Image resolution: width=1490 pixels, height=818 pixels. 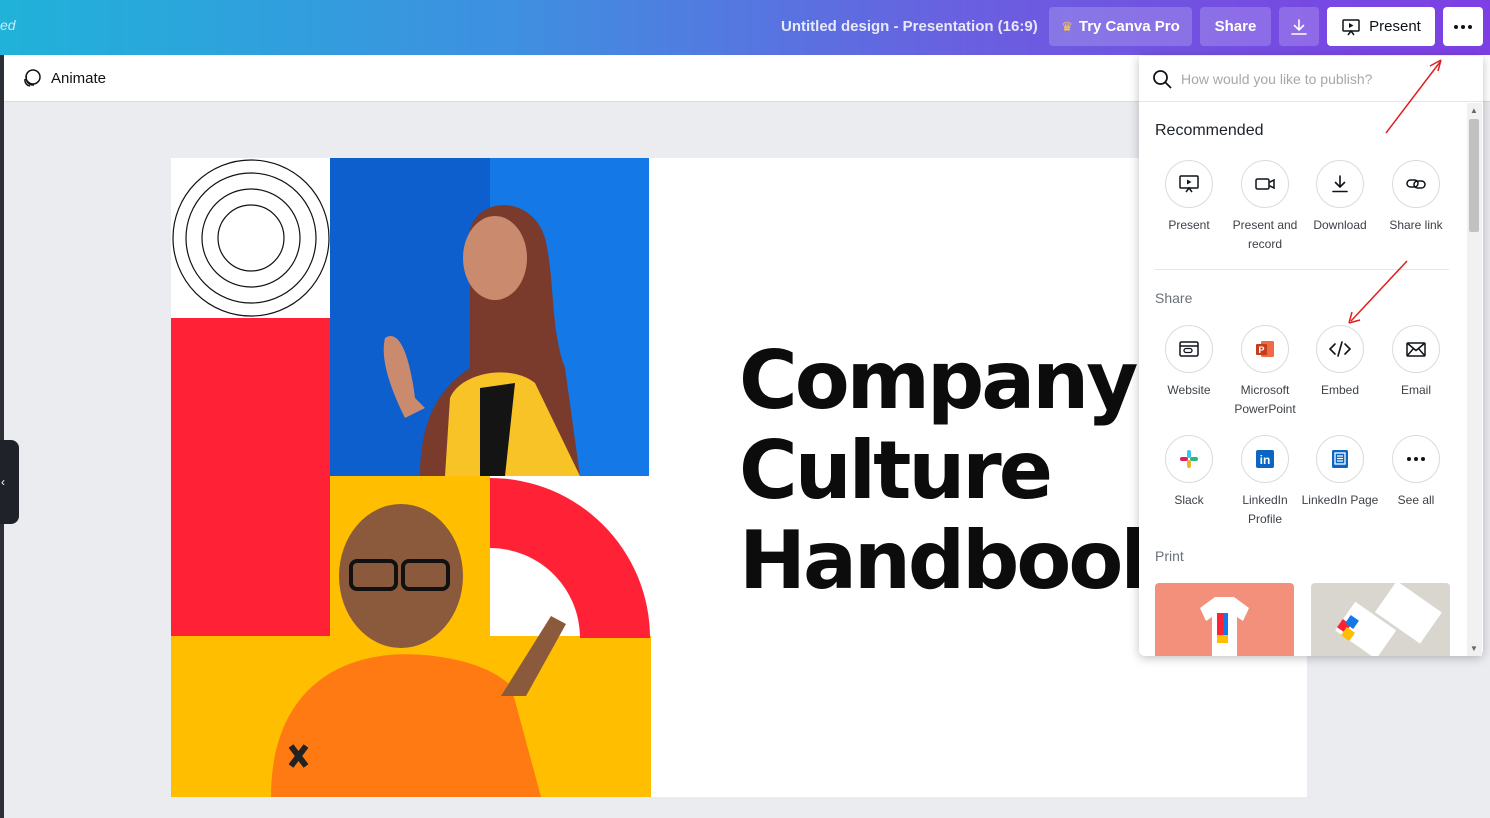 What do you see at coordinates (1416, 362) in the screenshot?
I see `option-email: Email` at bounding box center [1416, 362].